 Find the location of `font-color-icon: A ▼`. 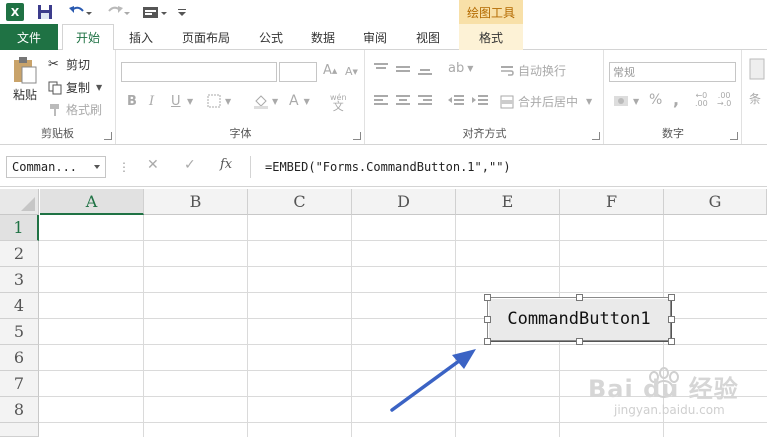

font-color-icon: A ▼ is located at coordinates (299, 101).